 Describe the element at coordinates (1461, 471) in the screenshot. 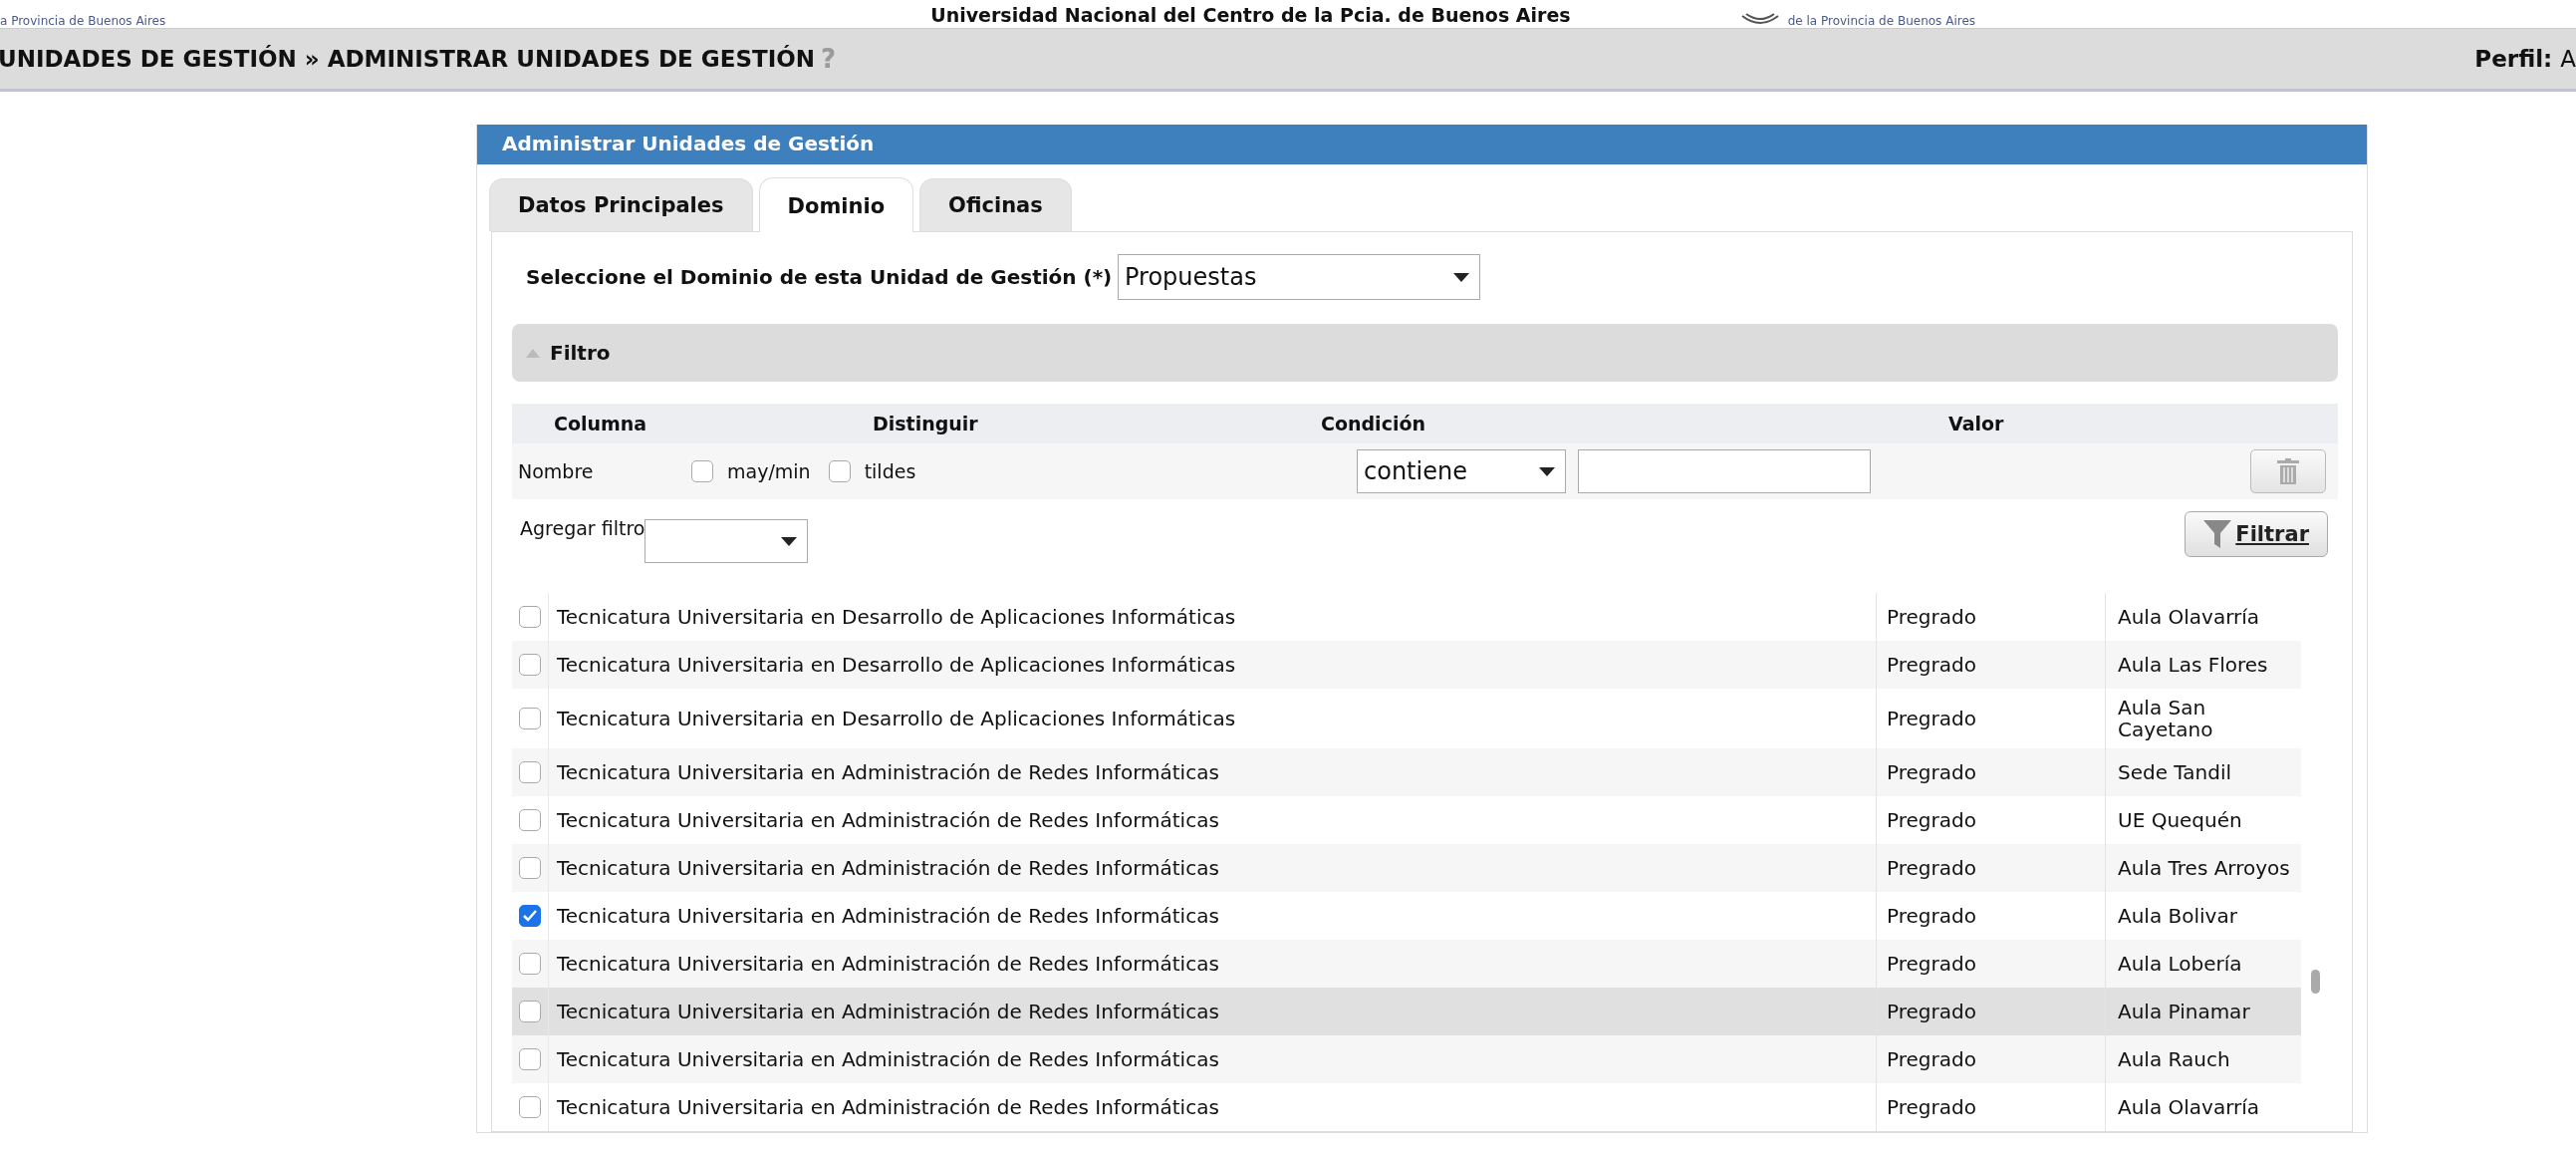

I see `condition-dropdown: contiene` at that location.